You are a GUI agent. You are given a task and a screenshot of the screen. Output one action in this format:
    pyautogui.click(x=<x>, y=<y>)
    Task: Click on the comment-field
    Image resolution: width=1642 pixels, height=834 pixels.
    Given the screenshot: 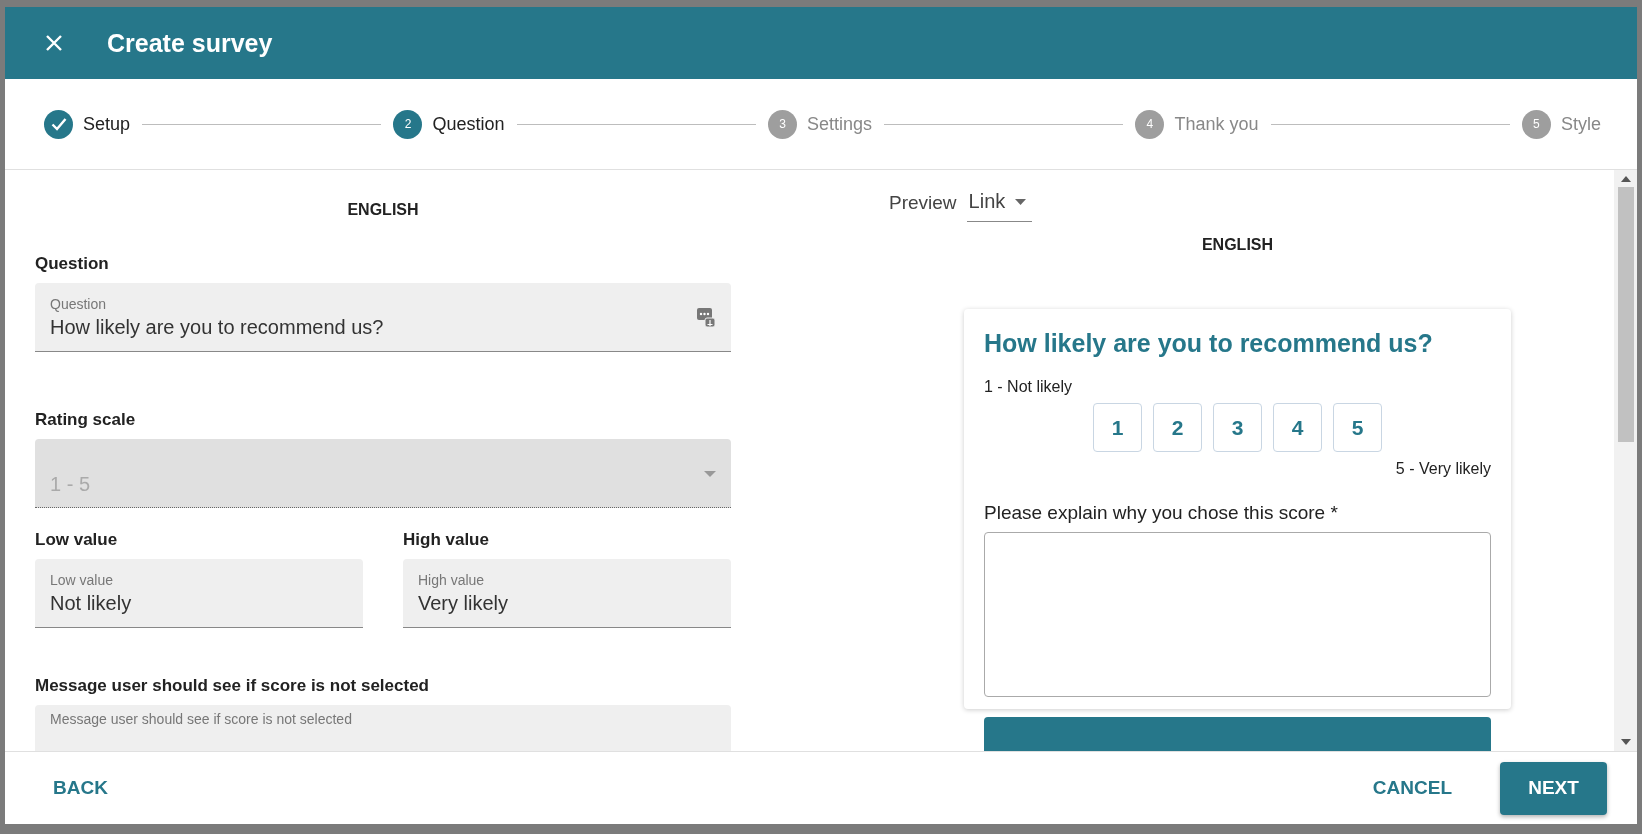 What is the action you would take?
    pyautogui.click(x=1237, y=614)
    